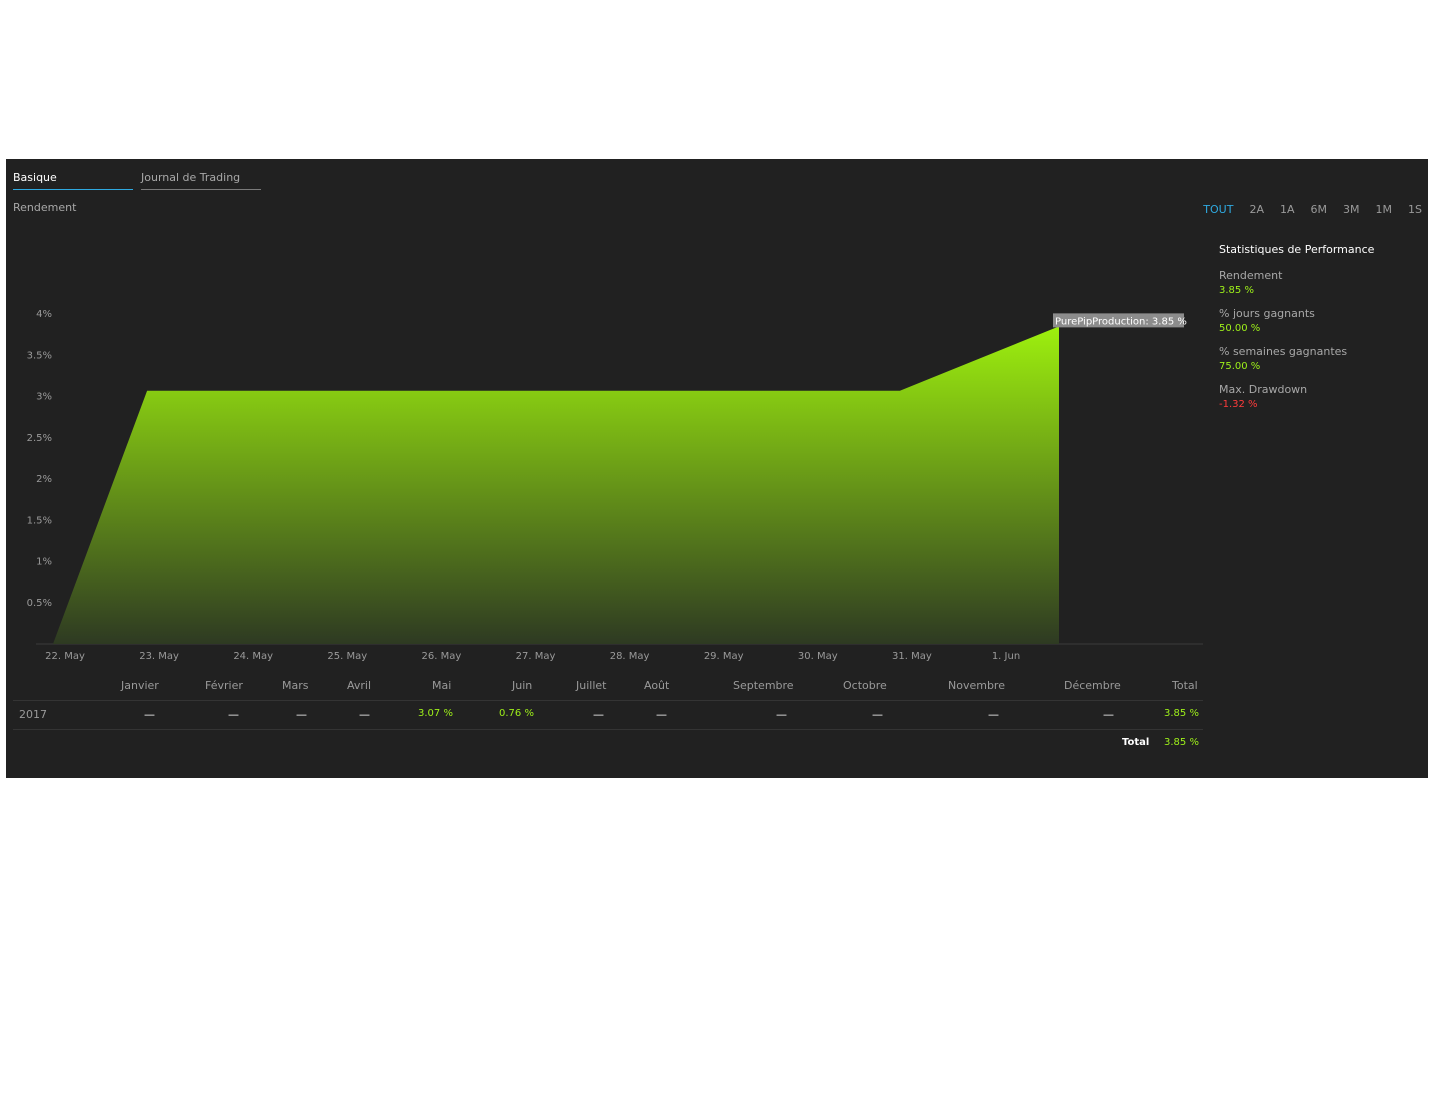 The width and height of the screenshot is (1440, 1112). Describe the element at coordinates (149, 714) in the screenshot. I see `cell-janvier: —` at that location.